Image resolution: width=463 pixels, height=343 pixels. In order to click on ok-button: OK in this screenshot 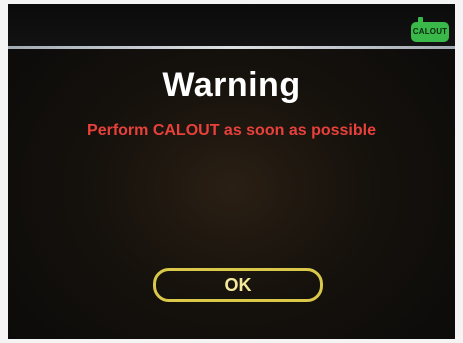, I will do `click(238, 285)`.